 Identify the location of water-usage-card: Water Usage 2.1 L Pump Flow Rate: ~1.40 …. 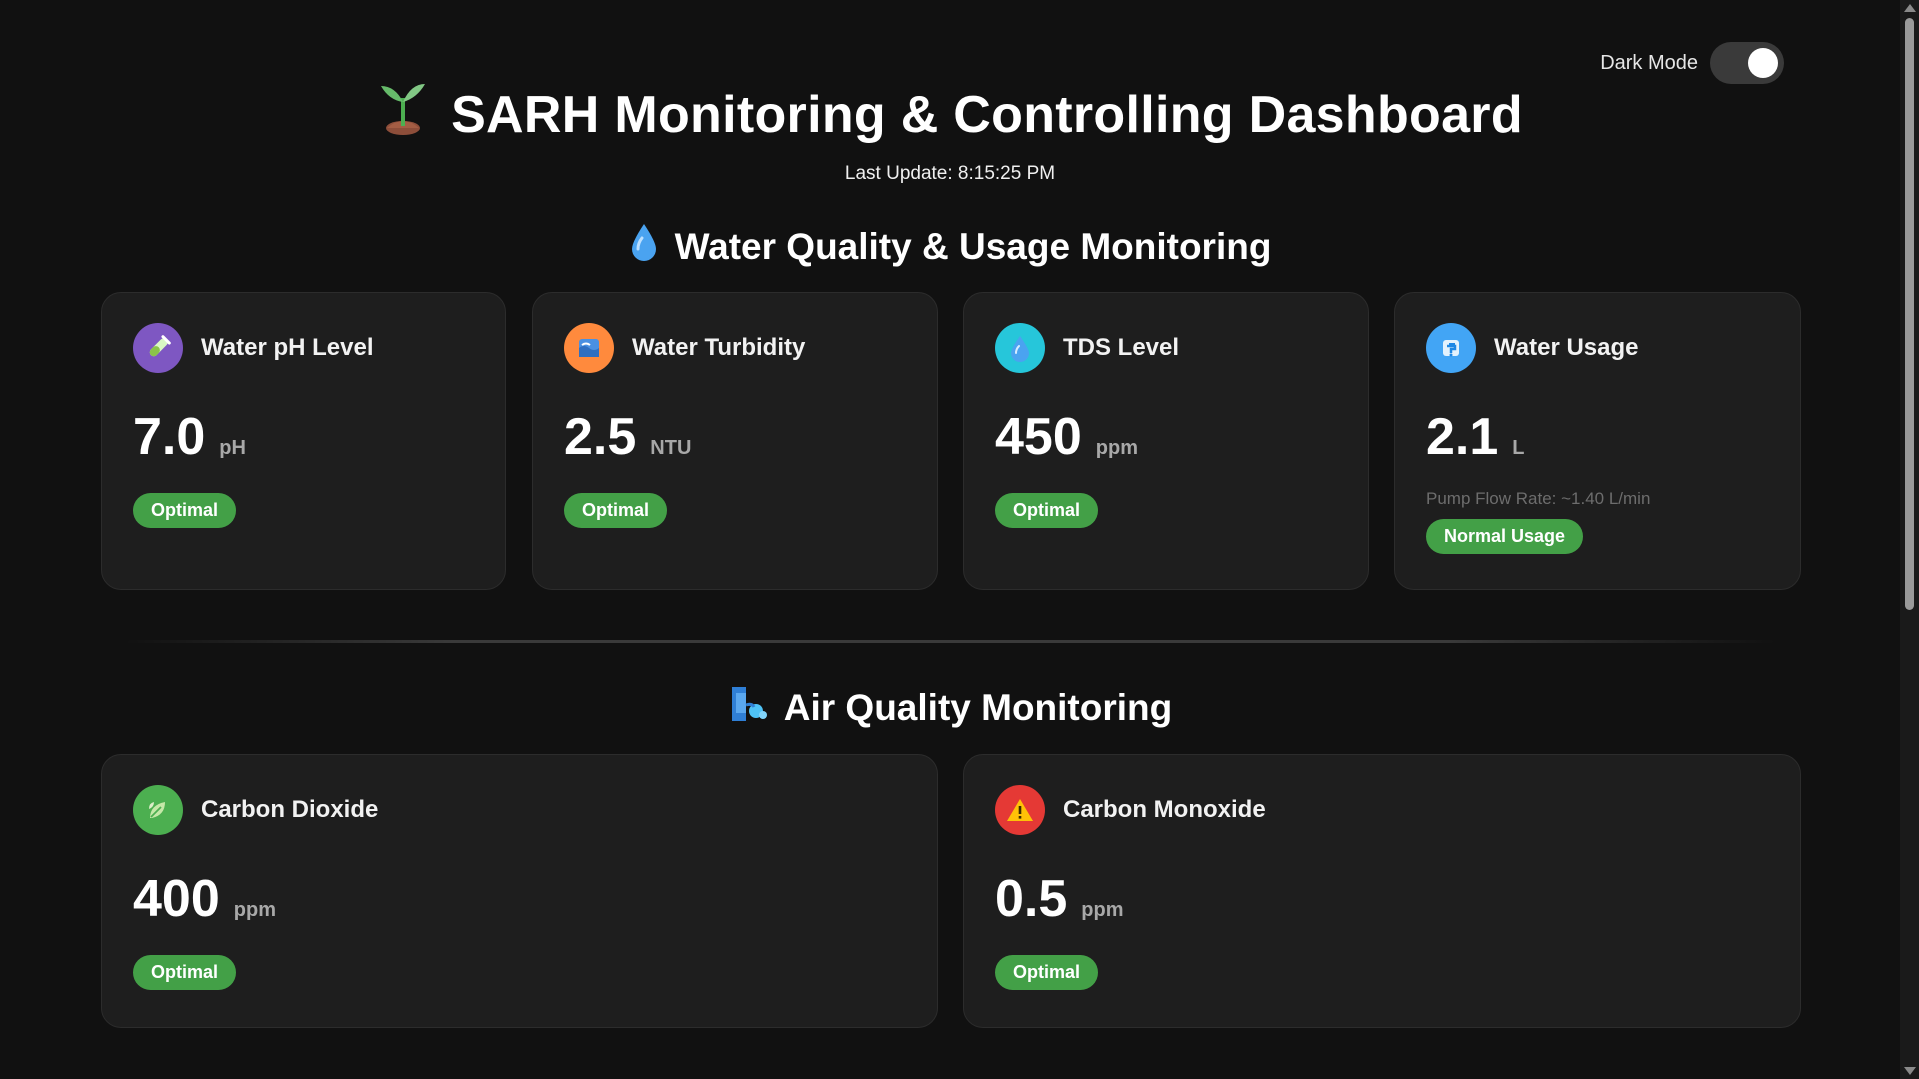
(1597, 441).